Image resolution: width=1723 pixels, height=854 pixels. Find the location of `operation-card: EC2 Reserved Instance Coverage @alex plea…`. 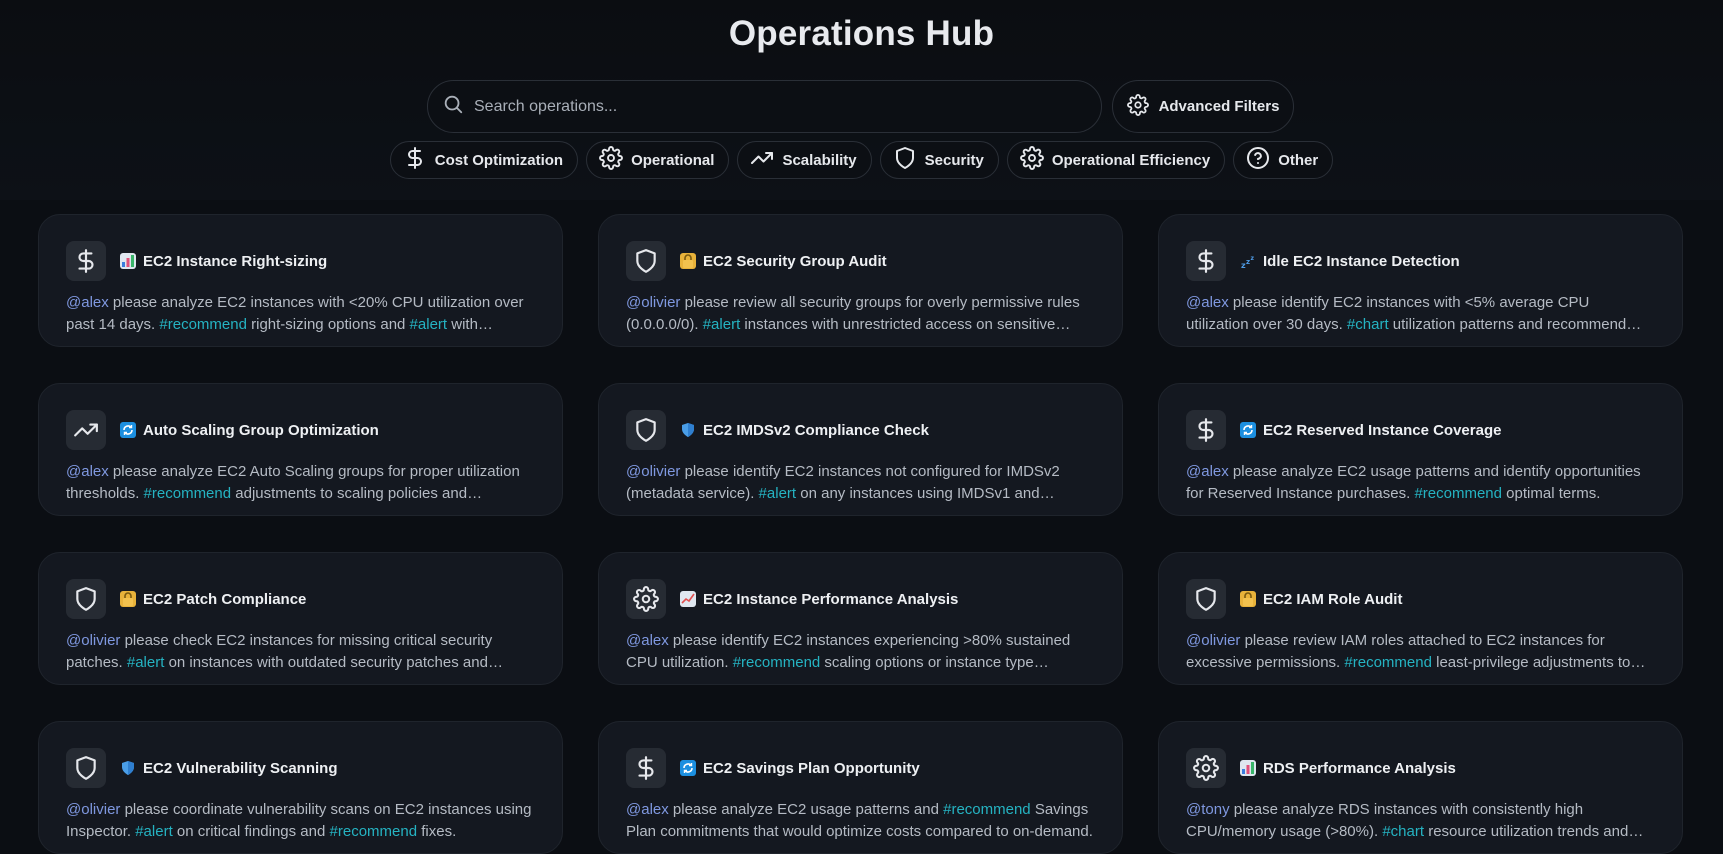

operation-card: EC2 Reserved Instance Coverage @alex plea… is located at coordinates (1420, 449).